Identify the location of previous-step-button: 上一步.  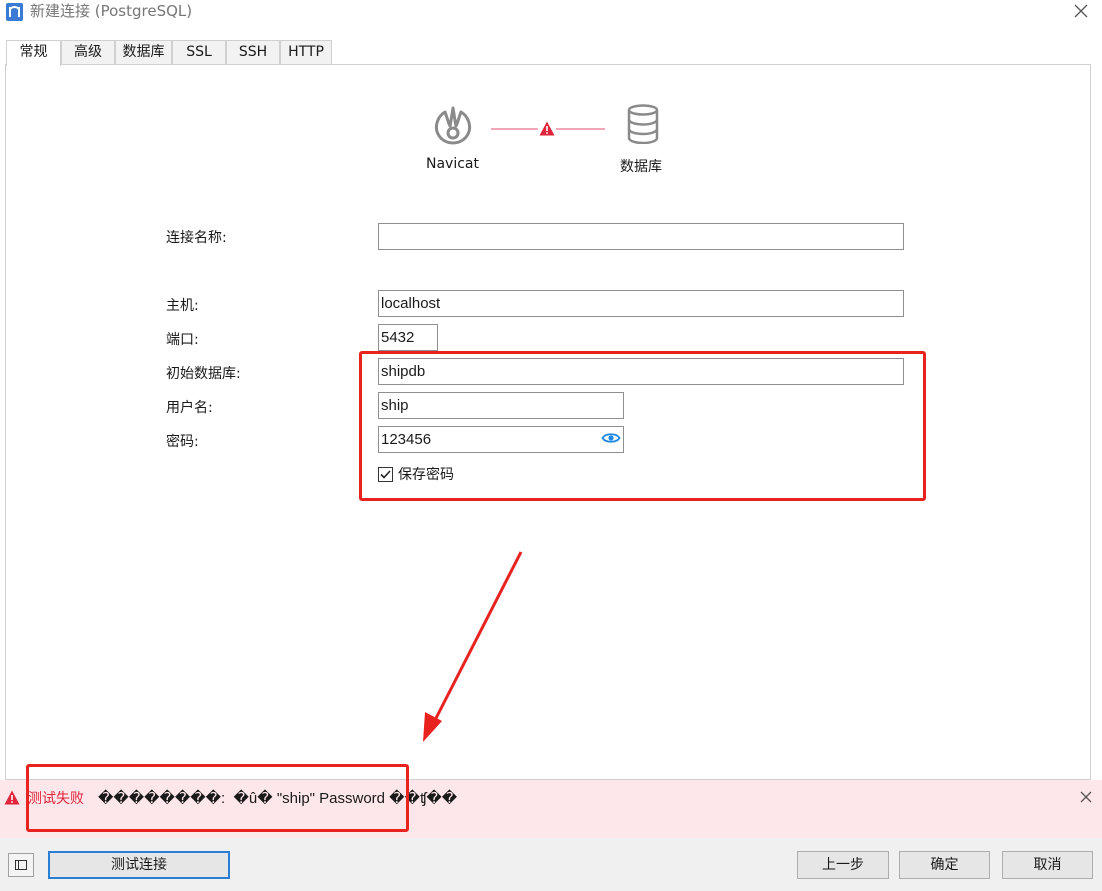
(843, 865).